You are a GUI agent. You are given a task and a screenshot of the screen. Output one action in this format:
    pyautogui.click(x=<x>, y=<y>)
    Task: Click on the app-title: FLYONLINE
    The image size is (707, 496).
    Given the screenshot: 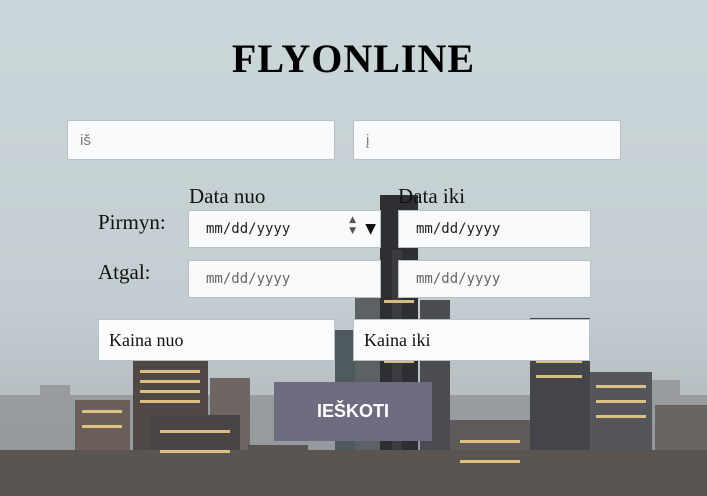 What is the action you would take?
    pyautogui.click(x=353, y=58)
    